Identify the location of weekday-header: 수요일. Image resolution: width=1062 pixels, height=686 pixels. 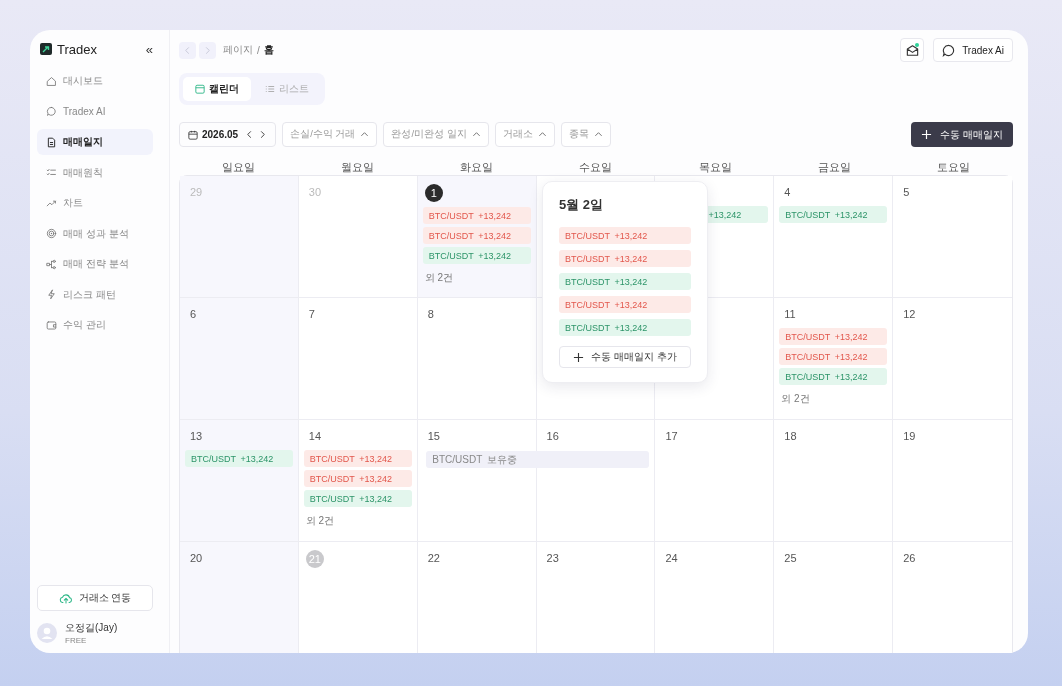
(596, 168).